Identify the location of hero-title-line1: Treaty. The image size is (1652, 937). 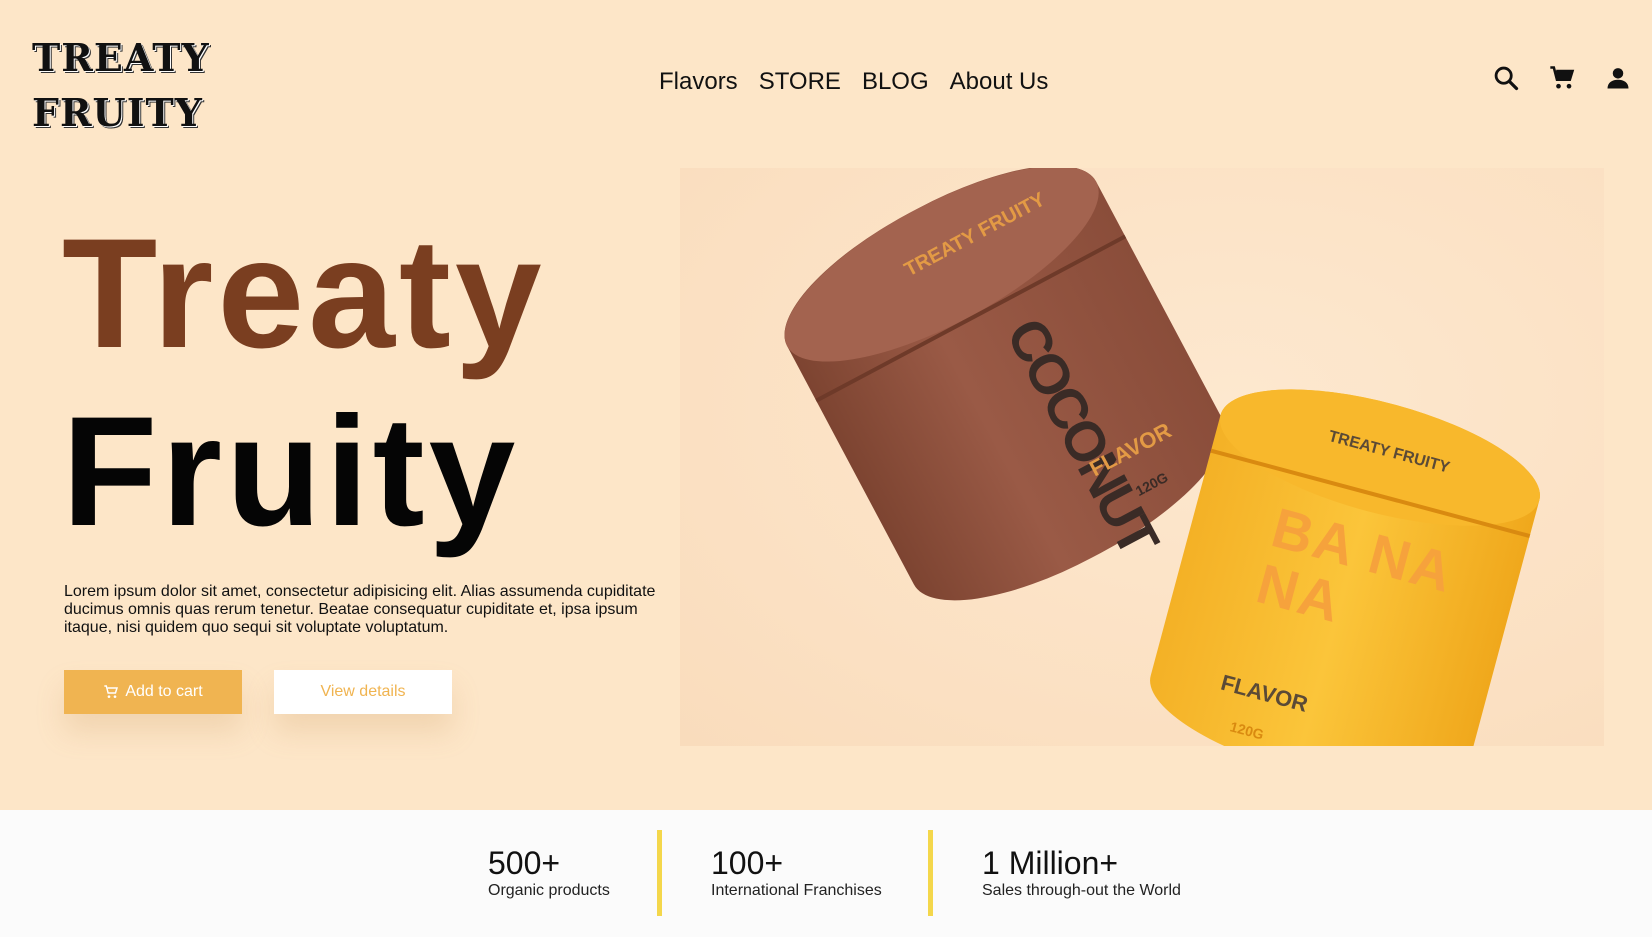
(304, 294).